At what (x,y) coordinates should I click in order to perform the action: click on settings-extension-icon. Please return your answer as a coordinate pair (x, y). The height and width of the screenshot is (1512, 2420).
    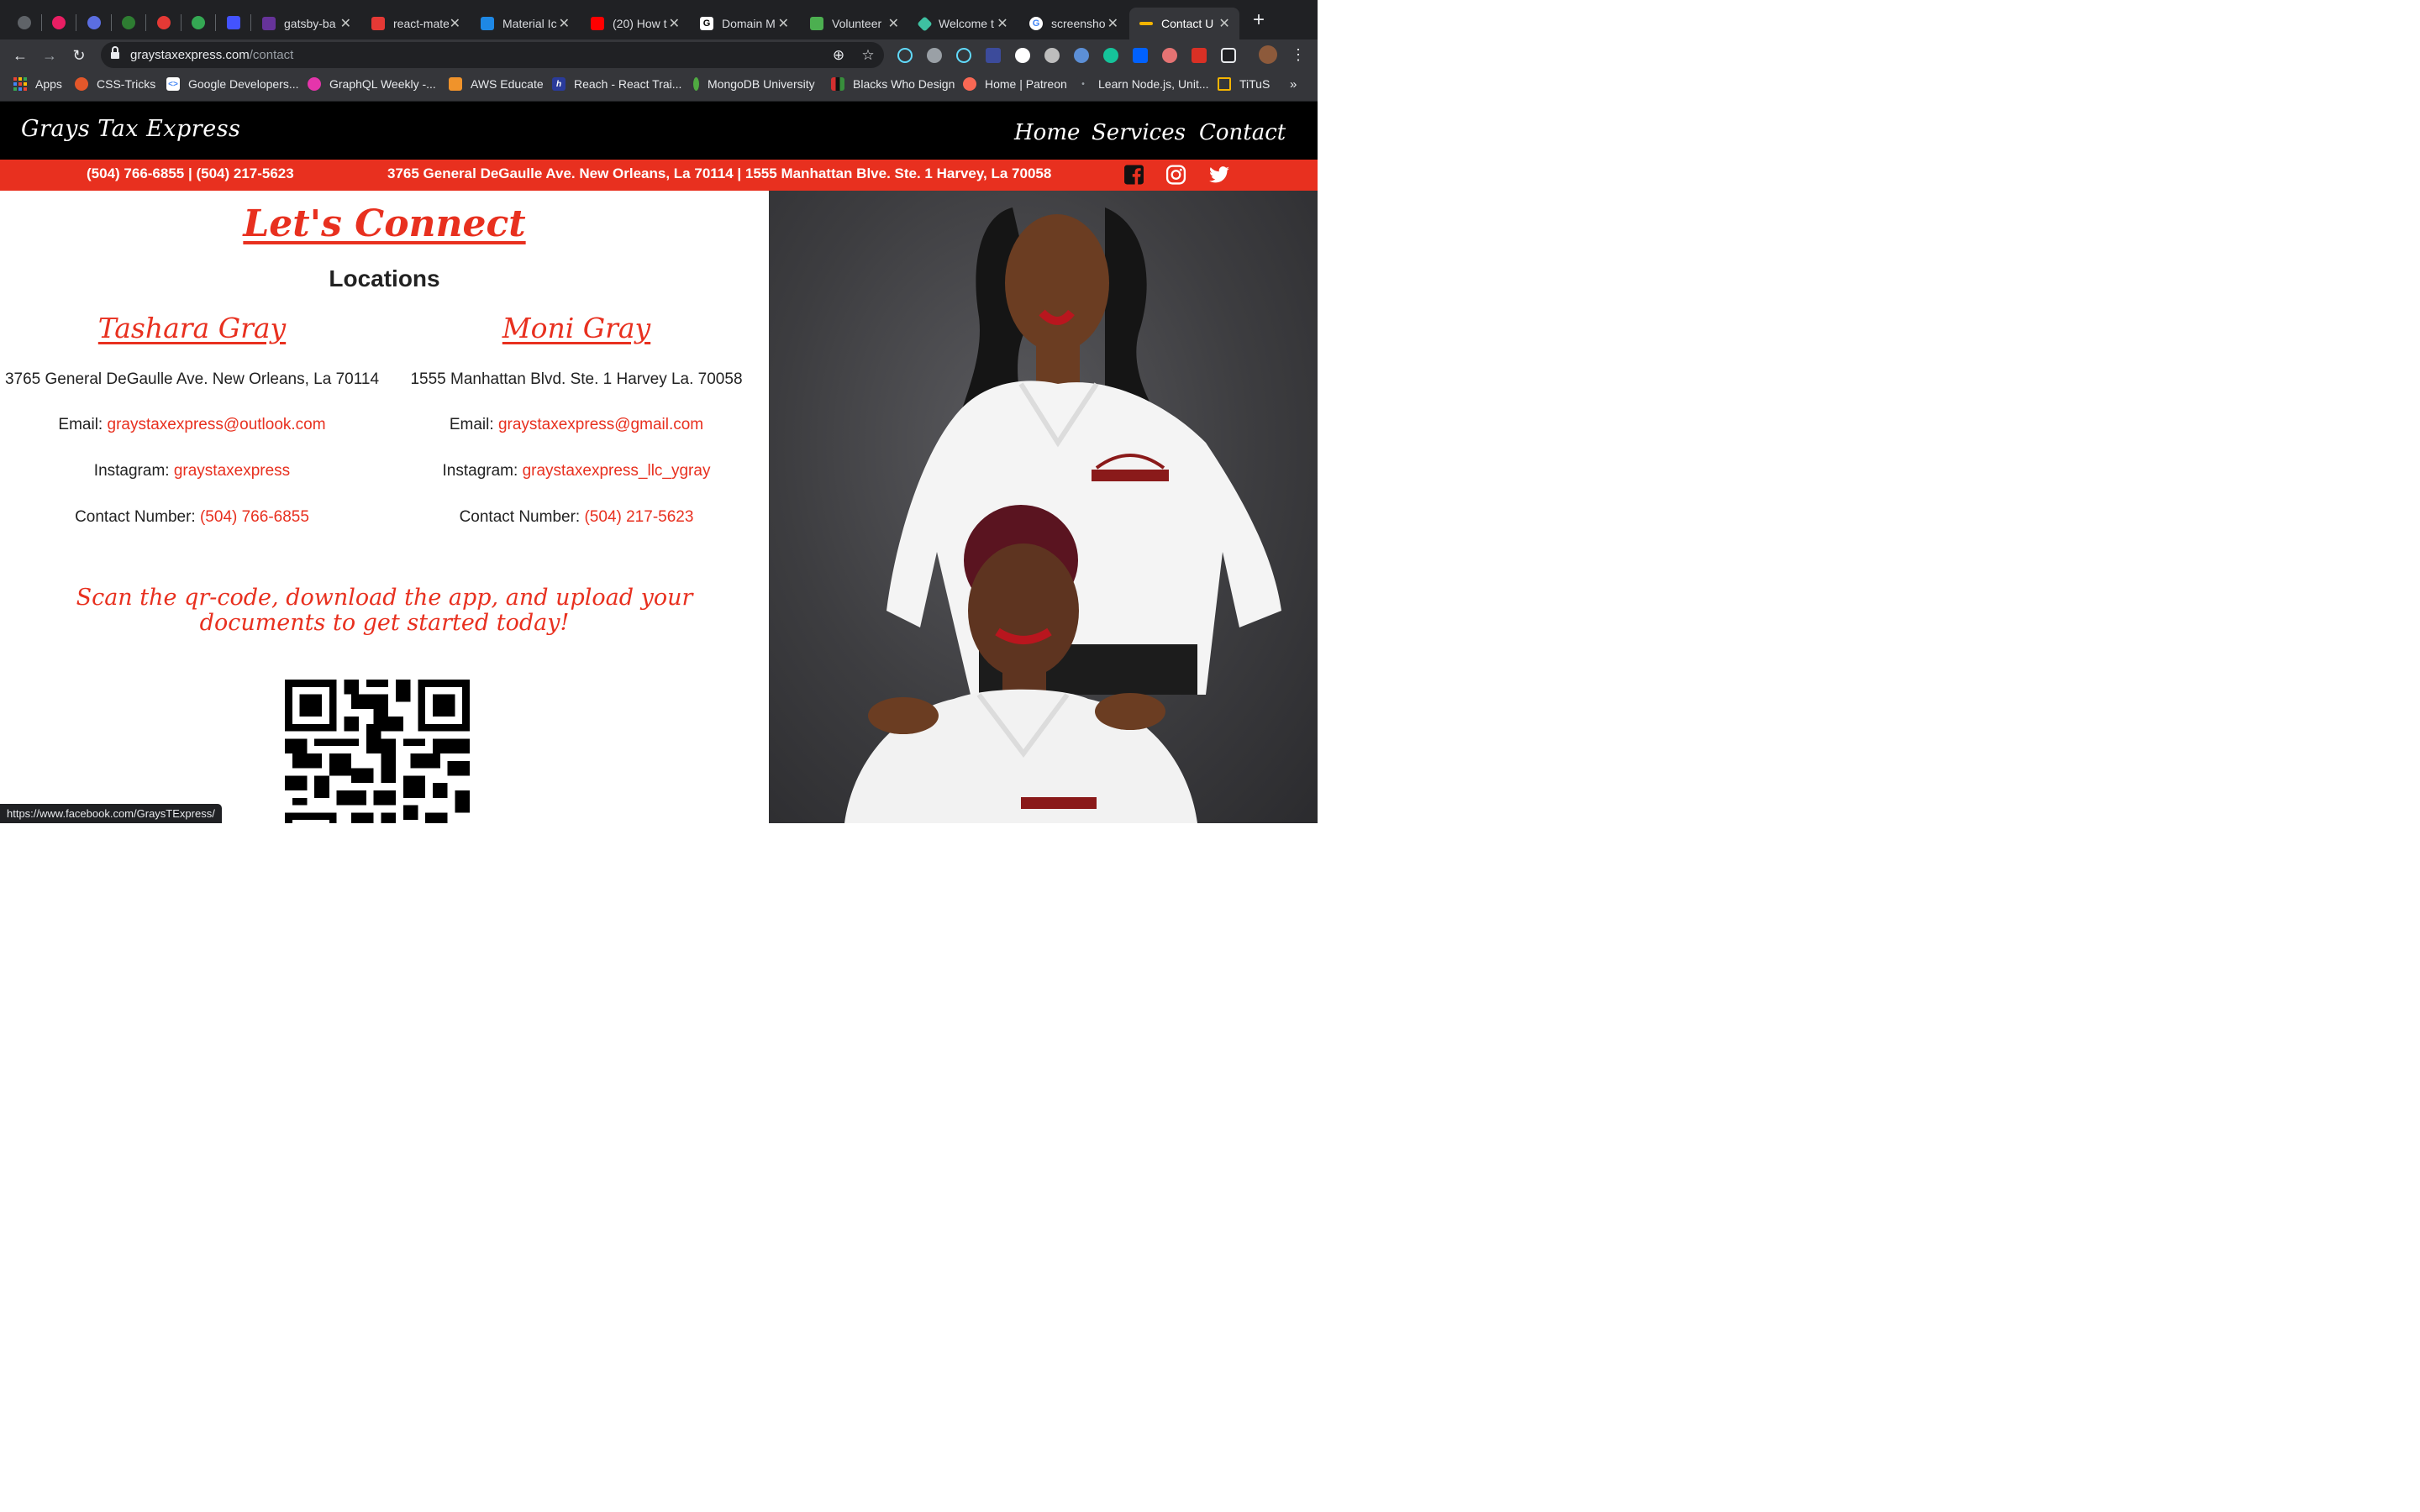
    Looking at the image, I should click on (934, 55).